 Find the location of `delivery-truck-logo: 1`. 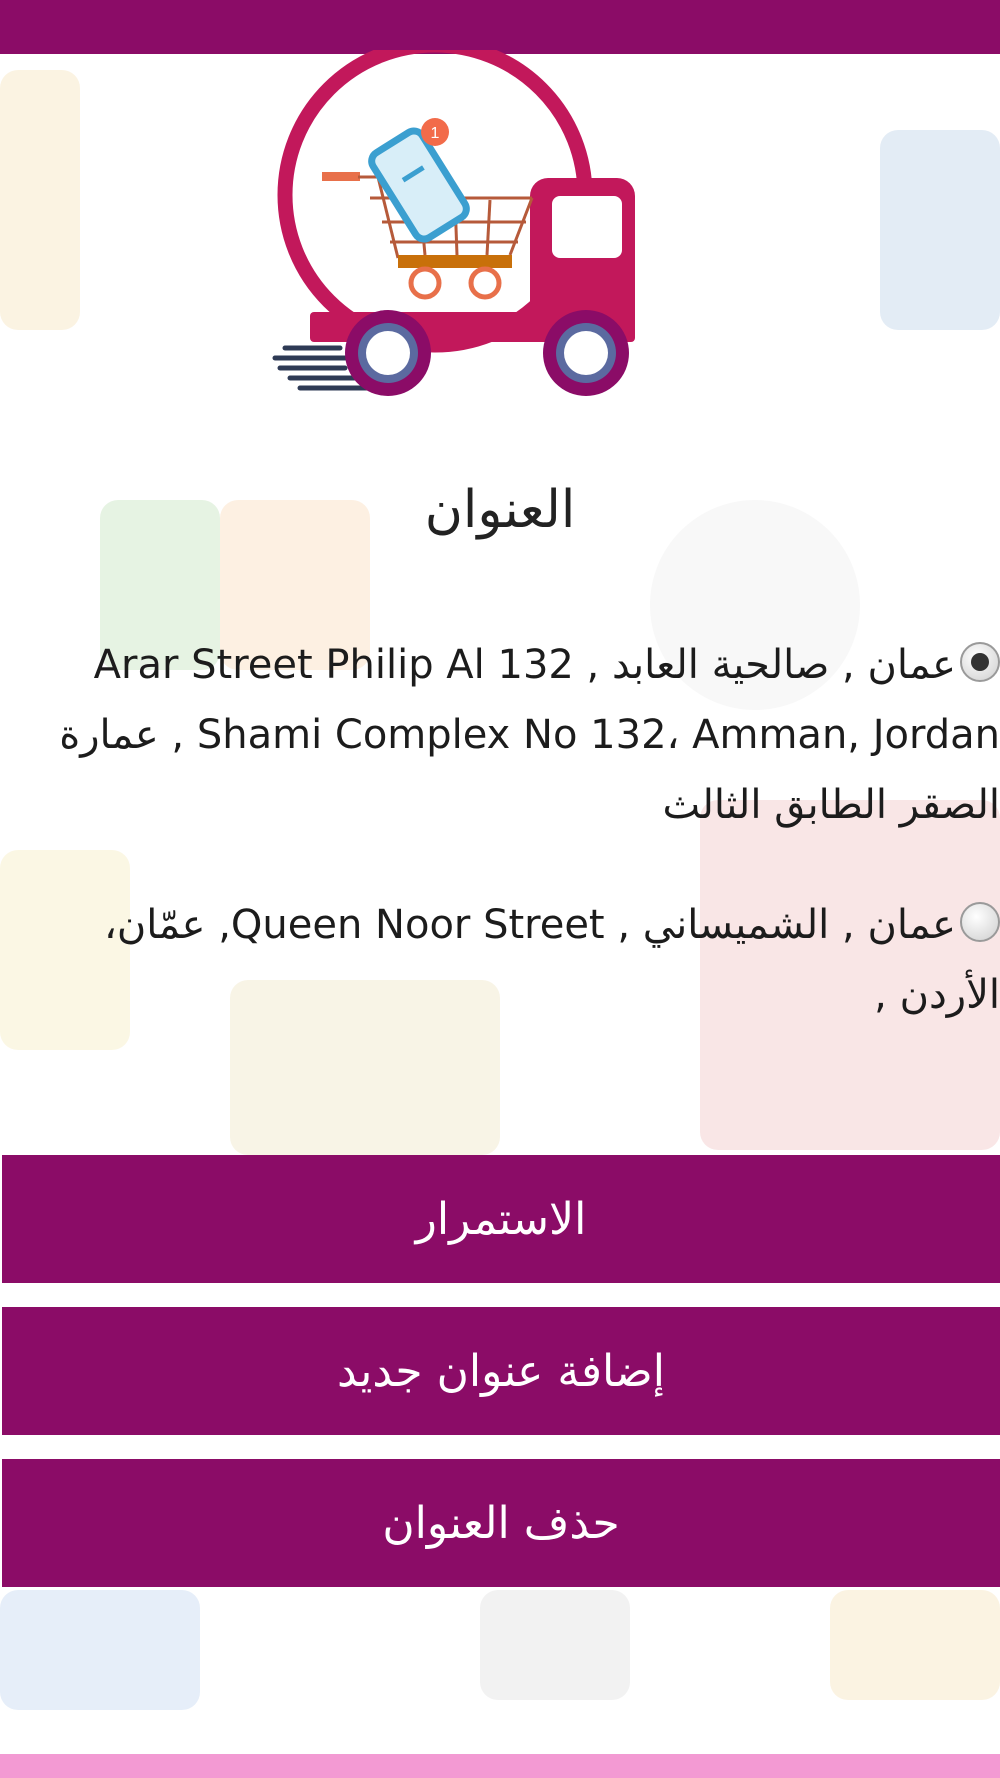

delivery-truck-logo: 1 is located at coordinates (453, 223).